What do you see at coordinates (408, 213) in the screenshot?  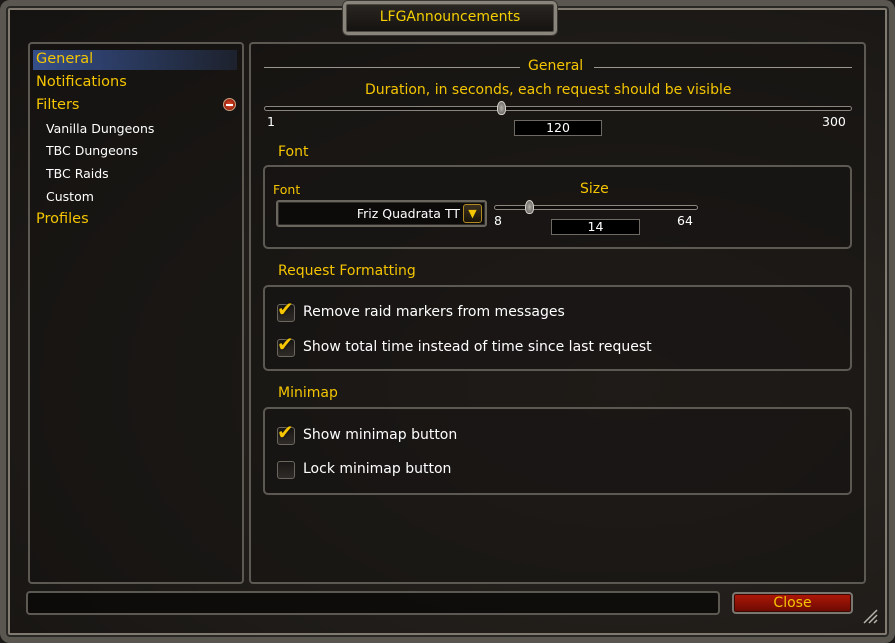 I see `font-dropdown-value: Friz Quadrata TT` at bounding box center [408, 213].